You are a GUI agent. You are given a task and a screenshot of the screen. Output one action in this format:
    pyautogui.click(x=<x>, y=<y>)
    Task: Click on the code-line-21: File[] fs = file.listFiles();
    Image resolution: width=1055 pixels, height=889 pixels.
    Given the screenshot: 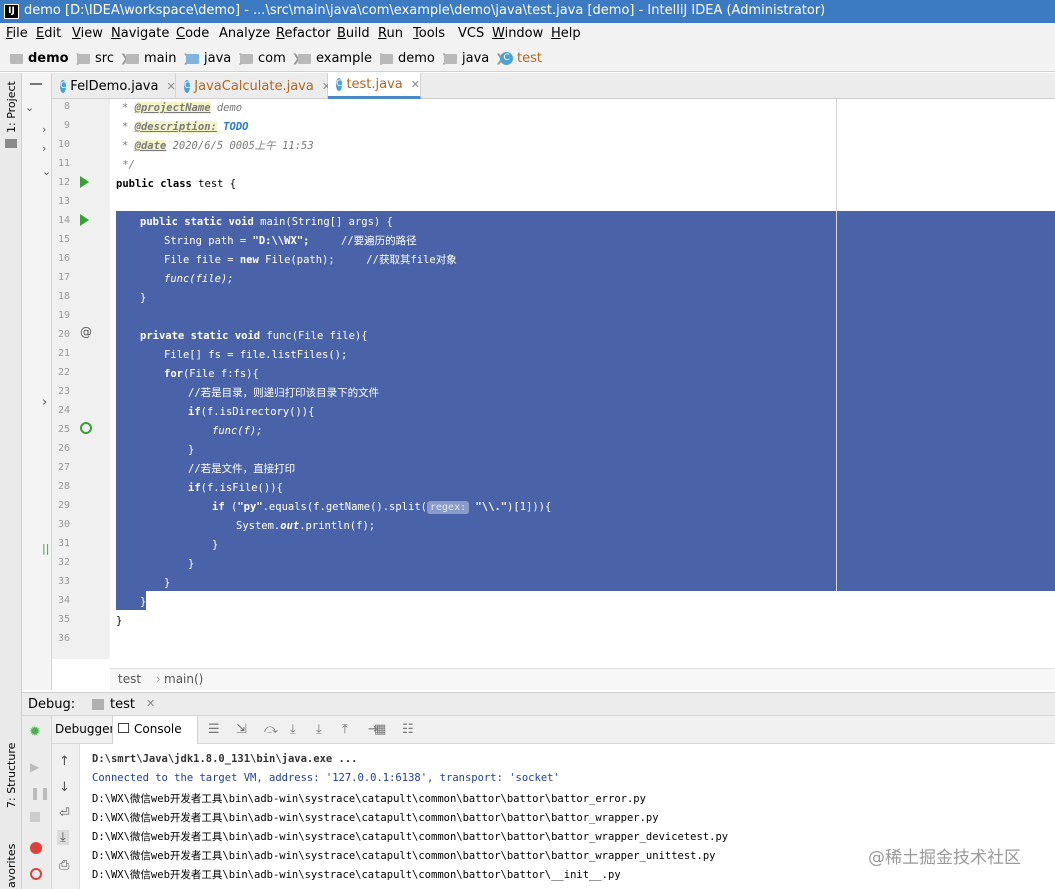 What is the action you would take?
    pyautogui.click(x=256, y=355)
    